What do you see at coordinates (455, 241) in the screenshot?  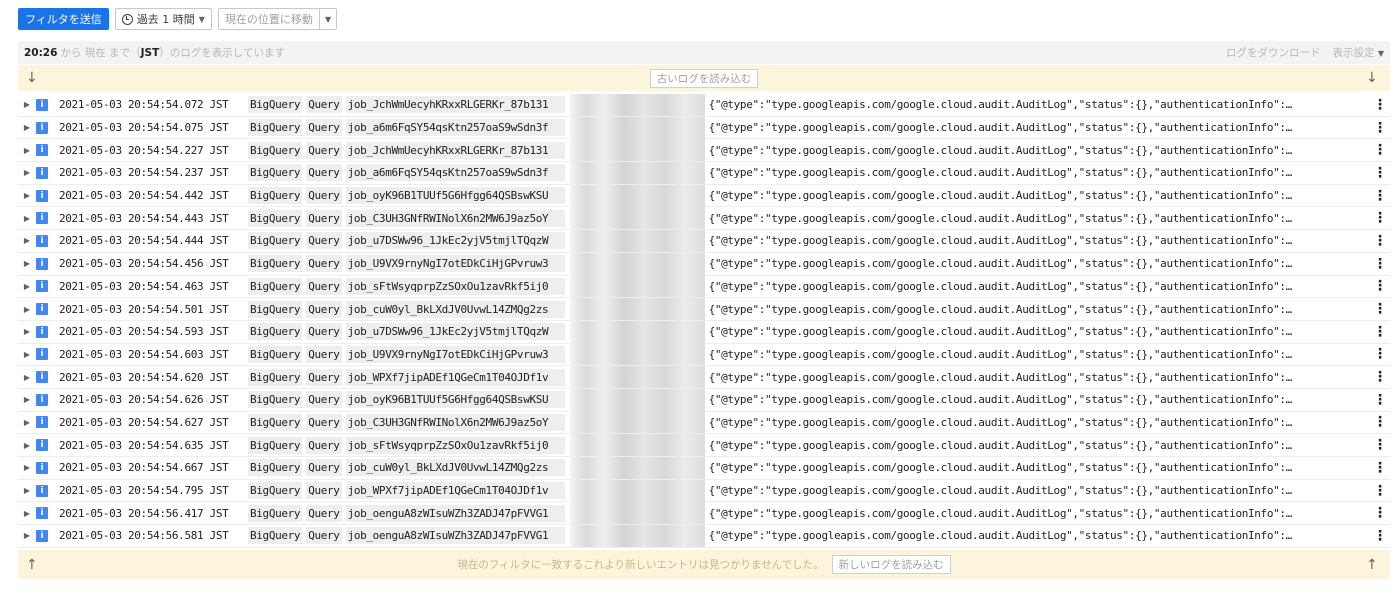 I see `job-id-chip: job_u7DSWw96_1JkEc2yjV5tmjlTQqzW` at bounding box center [455, 241].